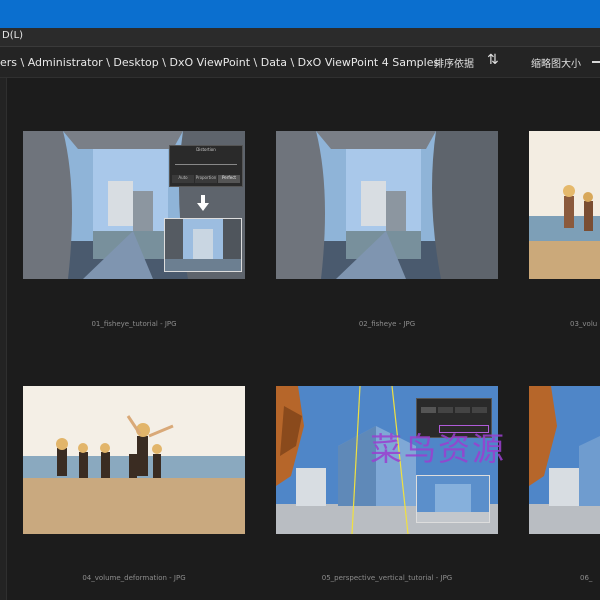  I want to click on thumbnail-04-volume-deformation, so click(134, 460).